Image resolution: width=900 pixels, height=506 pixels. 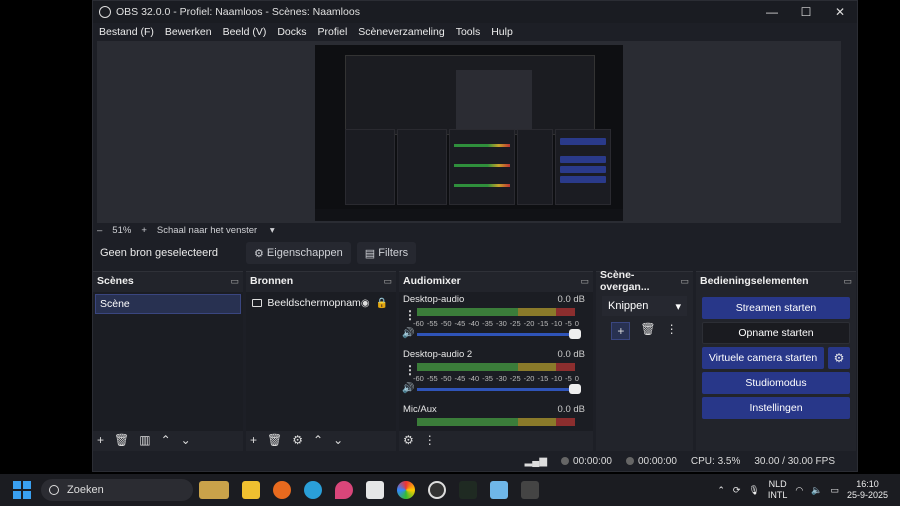 I want to click on dock-header: Bedieningselementen ▭, so click(x=776, y=281).